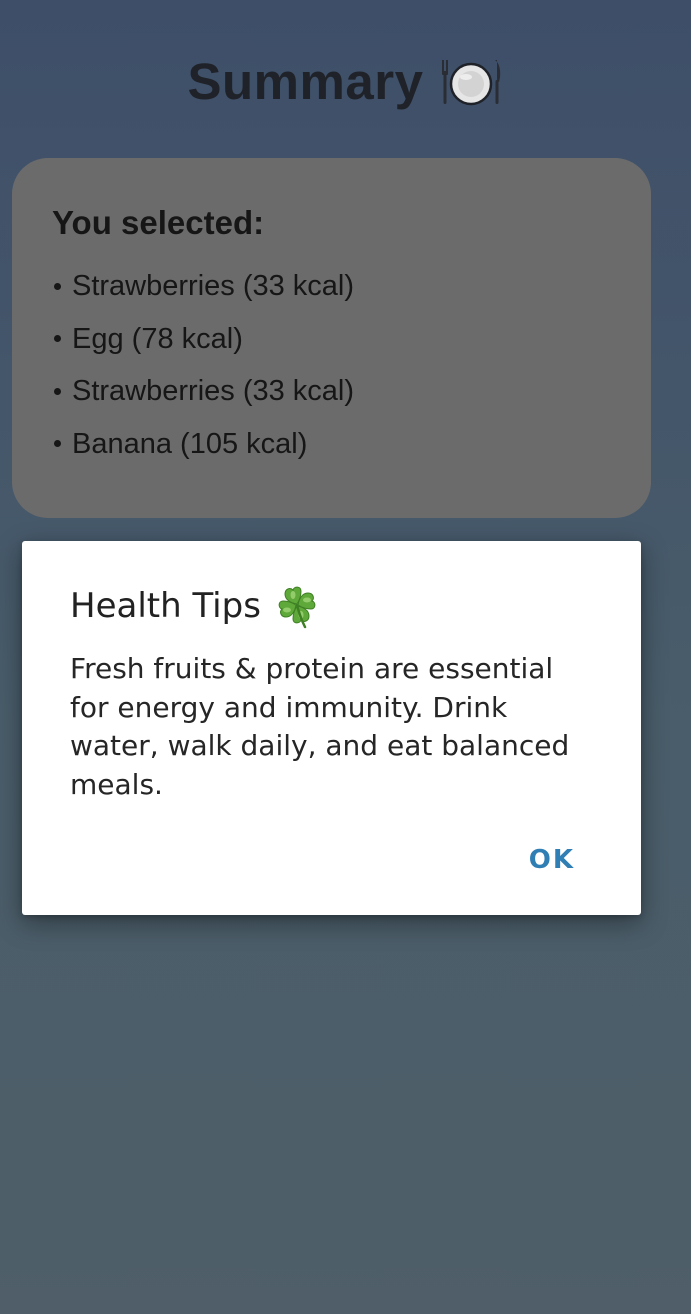  I want to click on dialog-title: Health Tips, so click(165, 606).